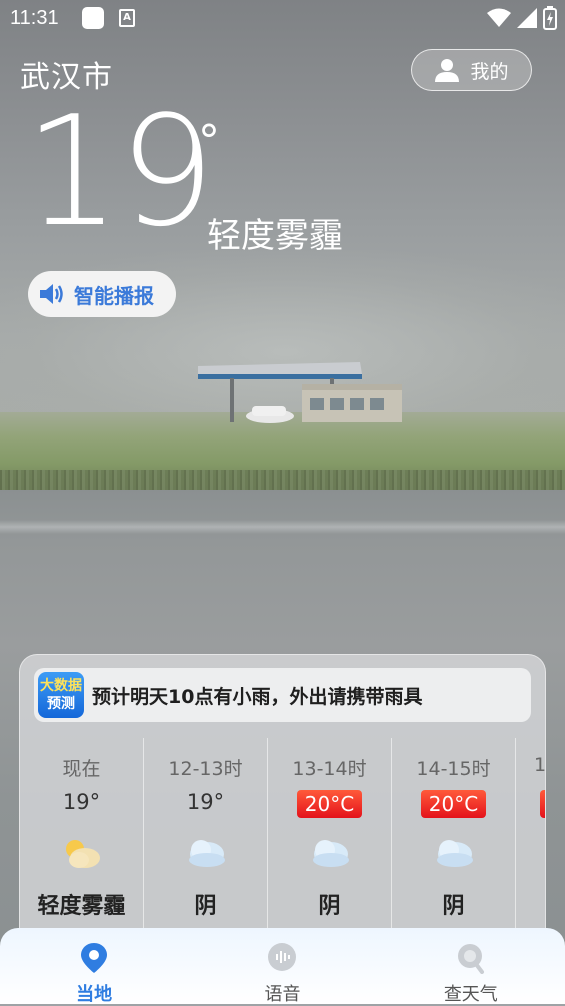  What do you see at coordinates (114, 295) in the screenshot?
I see `broadcast-label: 智能播报` at bounding box center [114, 295].